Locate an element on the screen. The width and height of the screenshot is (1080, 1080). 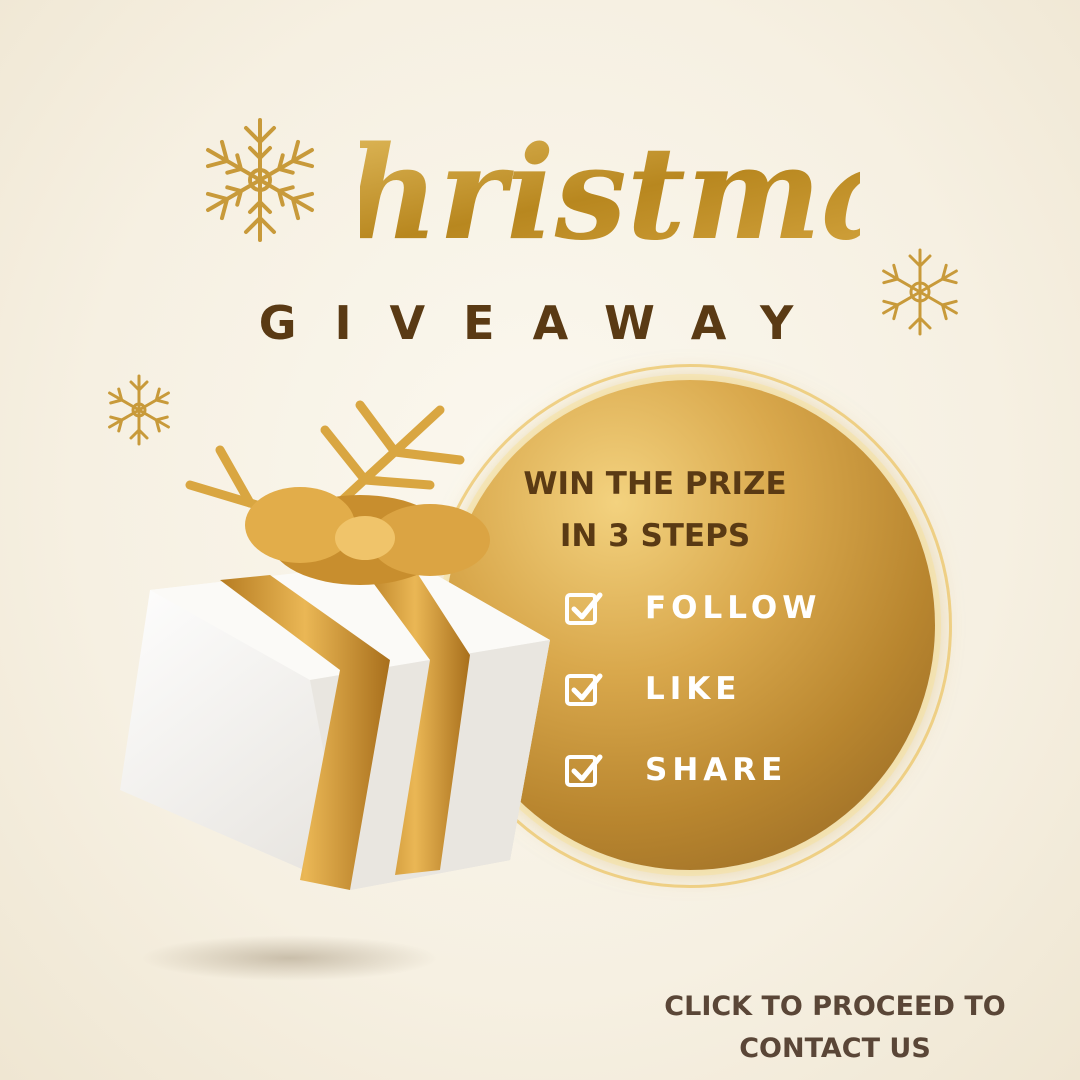
contact-us-link: CLICK TO PROCEED TO CONTACT US is located at coordinates (835, 1028).